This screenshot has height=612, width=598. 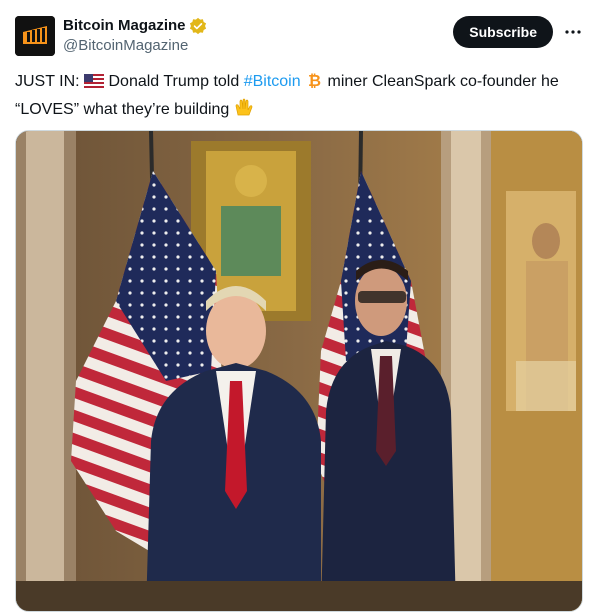 I want to click on avatar, so click(x=35, y=36).